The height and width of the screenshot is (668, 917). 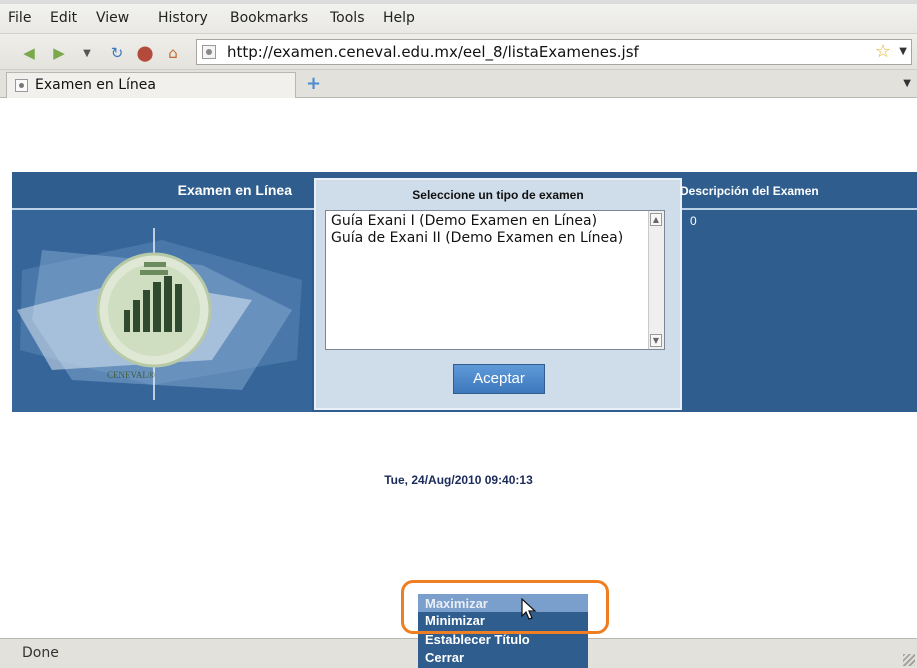 I want to click on menu-item-establecer-titulo: Establecer Título, so click(x=477, y=639).